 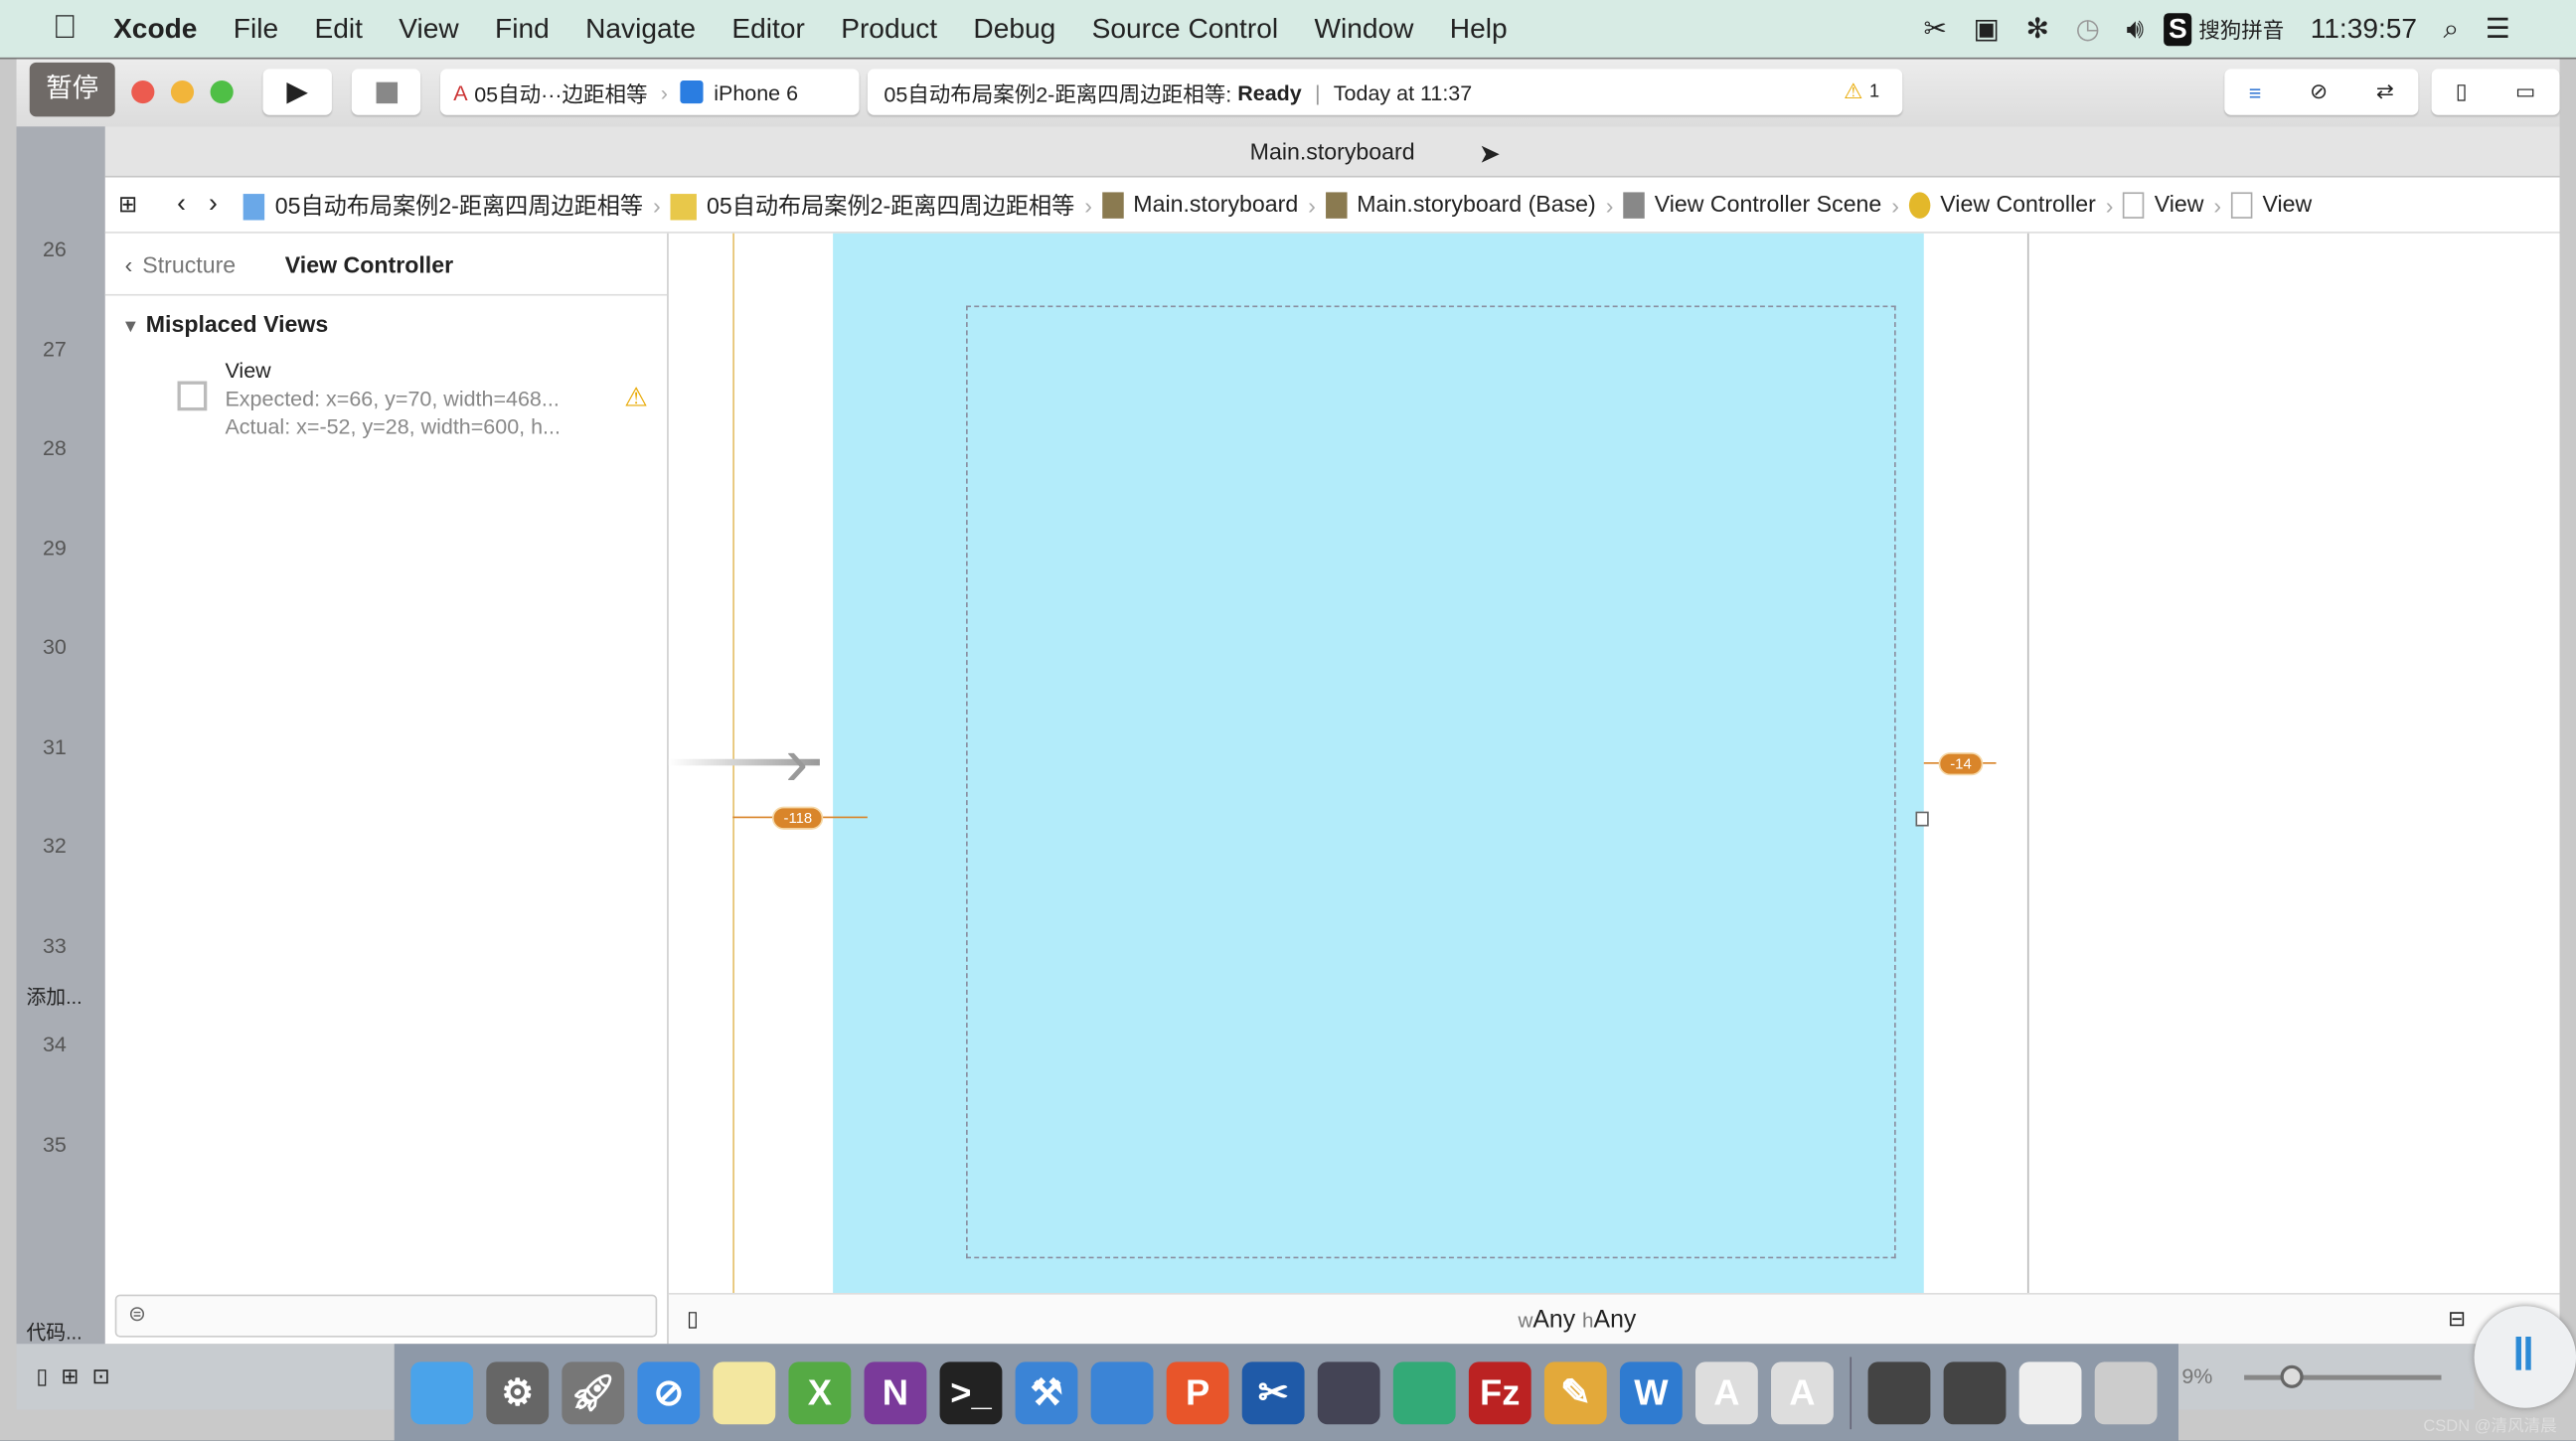 I want to click on menu-help: Help, so click(x=1479, y=29).